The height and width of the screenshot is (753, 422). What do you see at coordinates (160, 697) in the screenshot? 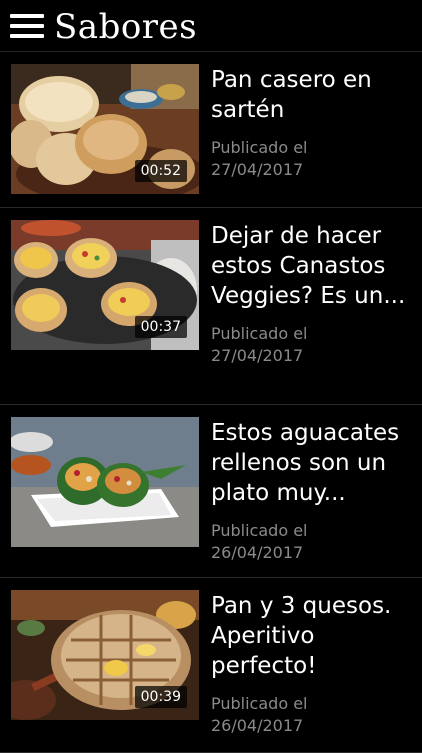
I see `duration-badge: 00:39` at bounding box center [160, 697].